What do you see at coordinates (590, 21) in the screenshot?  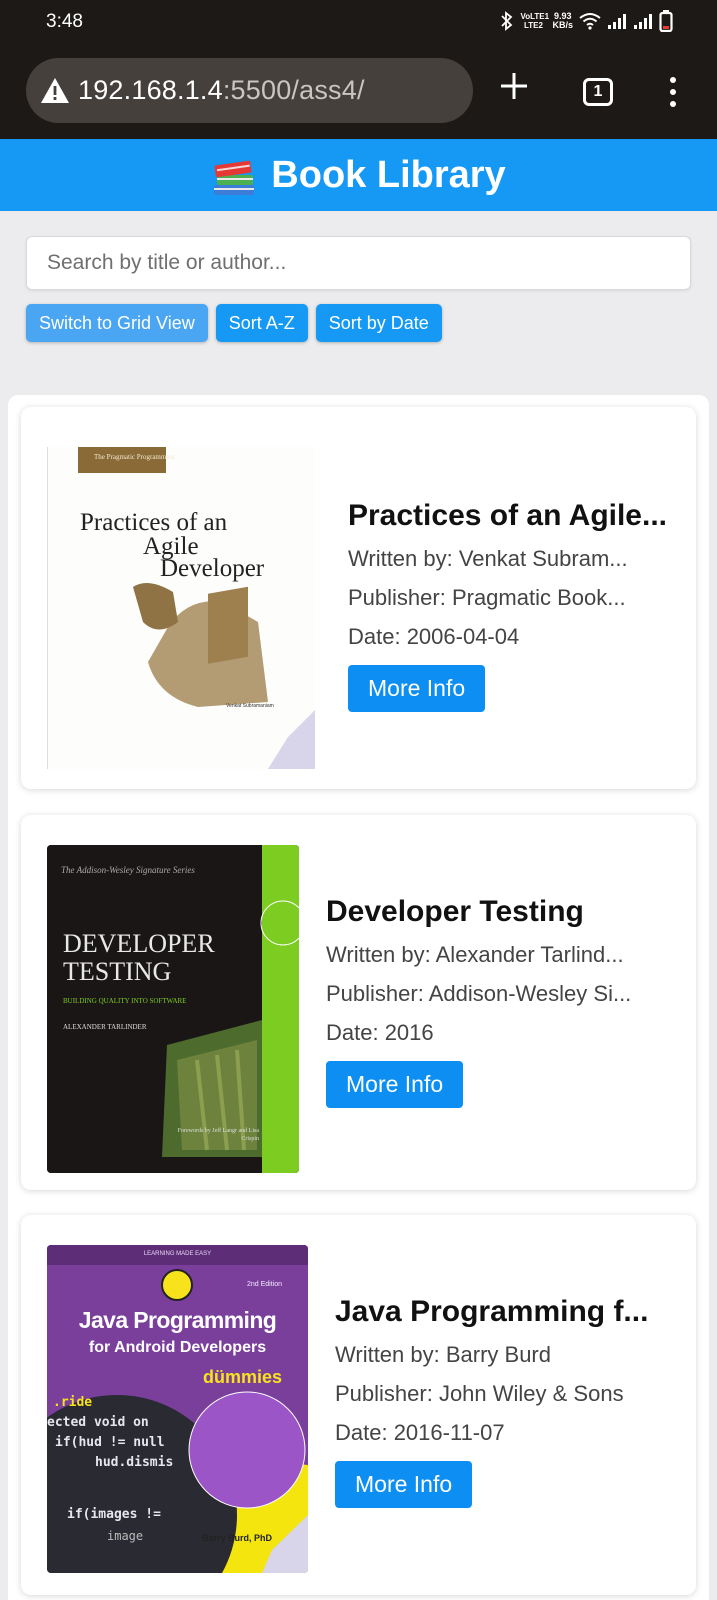 I see `wifi-icon` at bounding box center [590, 21].